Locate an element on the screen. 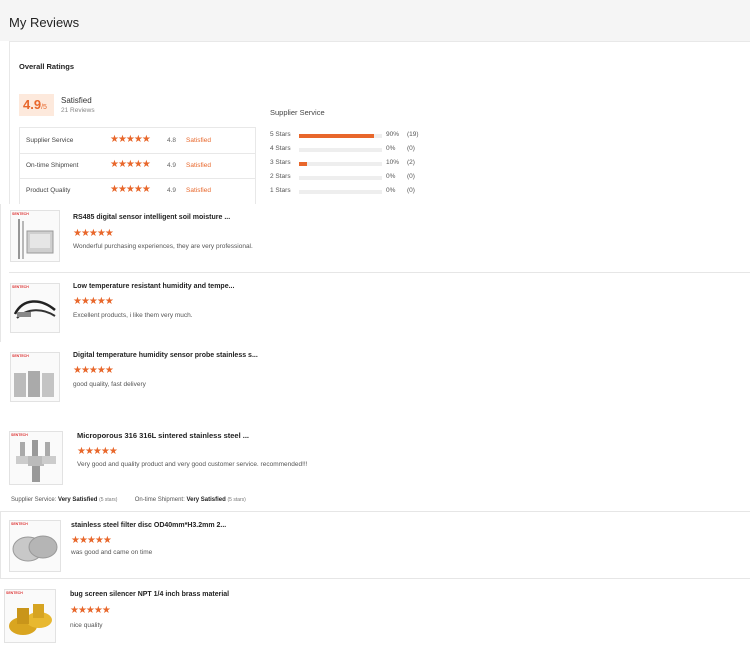 This screenshot has height=656, width=750. metric-score: 4.8 is located at coordinates (172, 140).